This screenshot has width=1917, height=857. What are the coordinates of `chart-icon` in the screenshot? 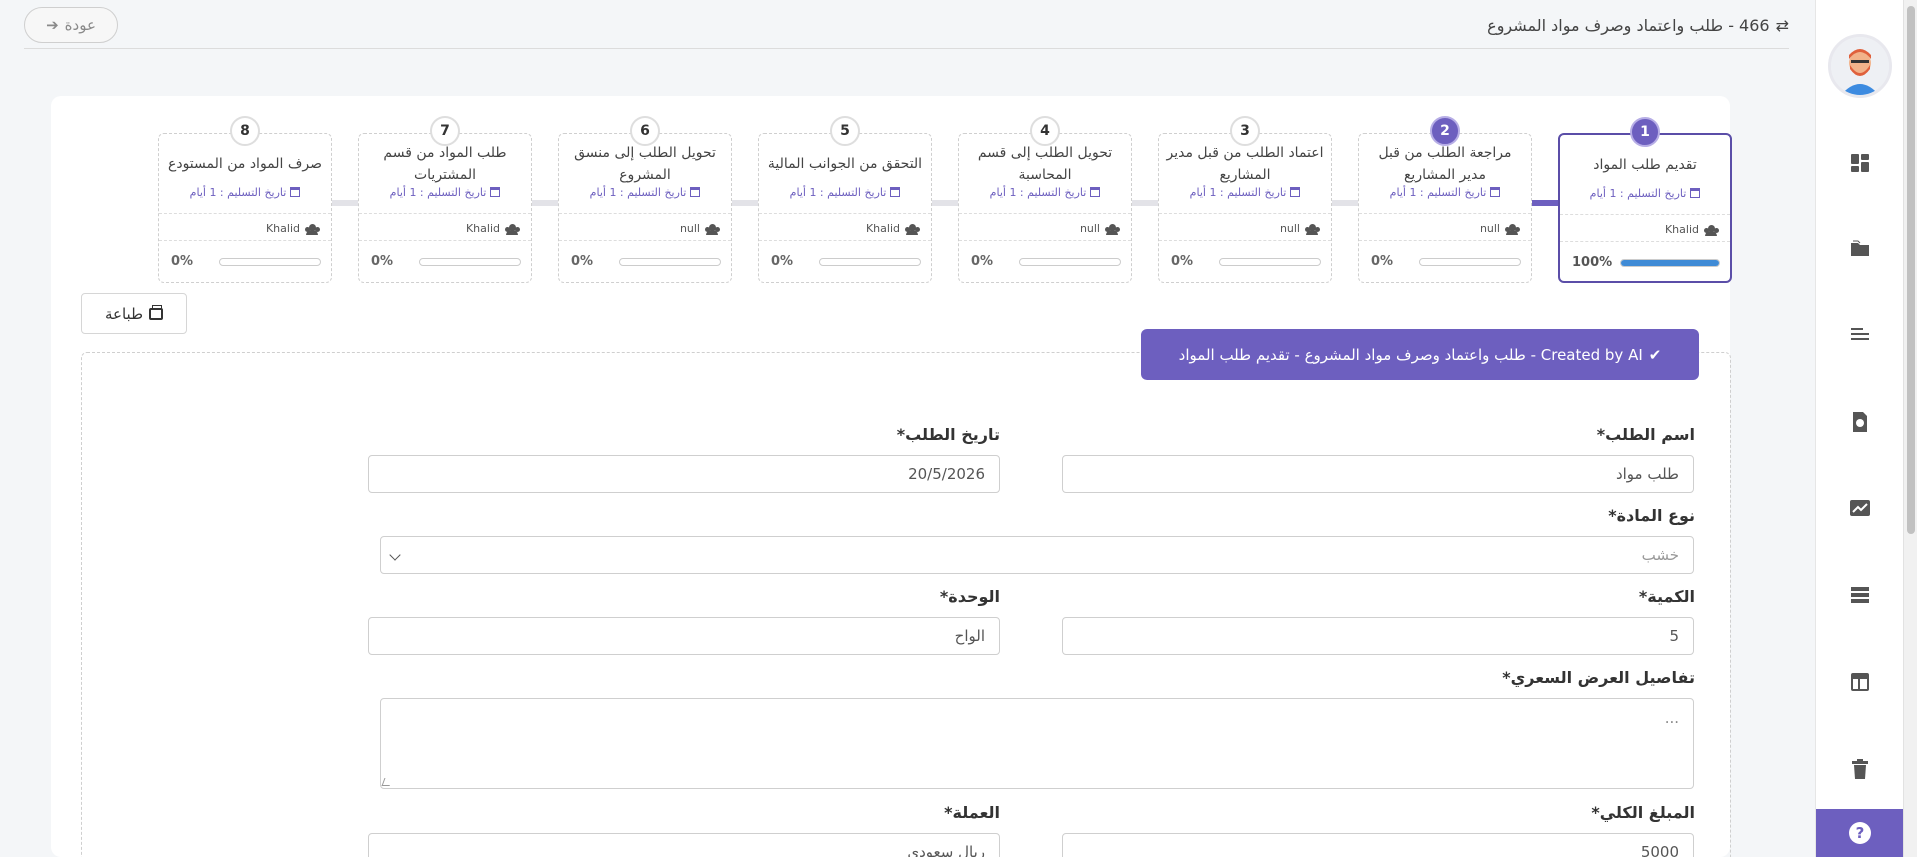 It's located at (1860, 508).